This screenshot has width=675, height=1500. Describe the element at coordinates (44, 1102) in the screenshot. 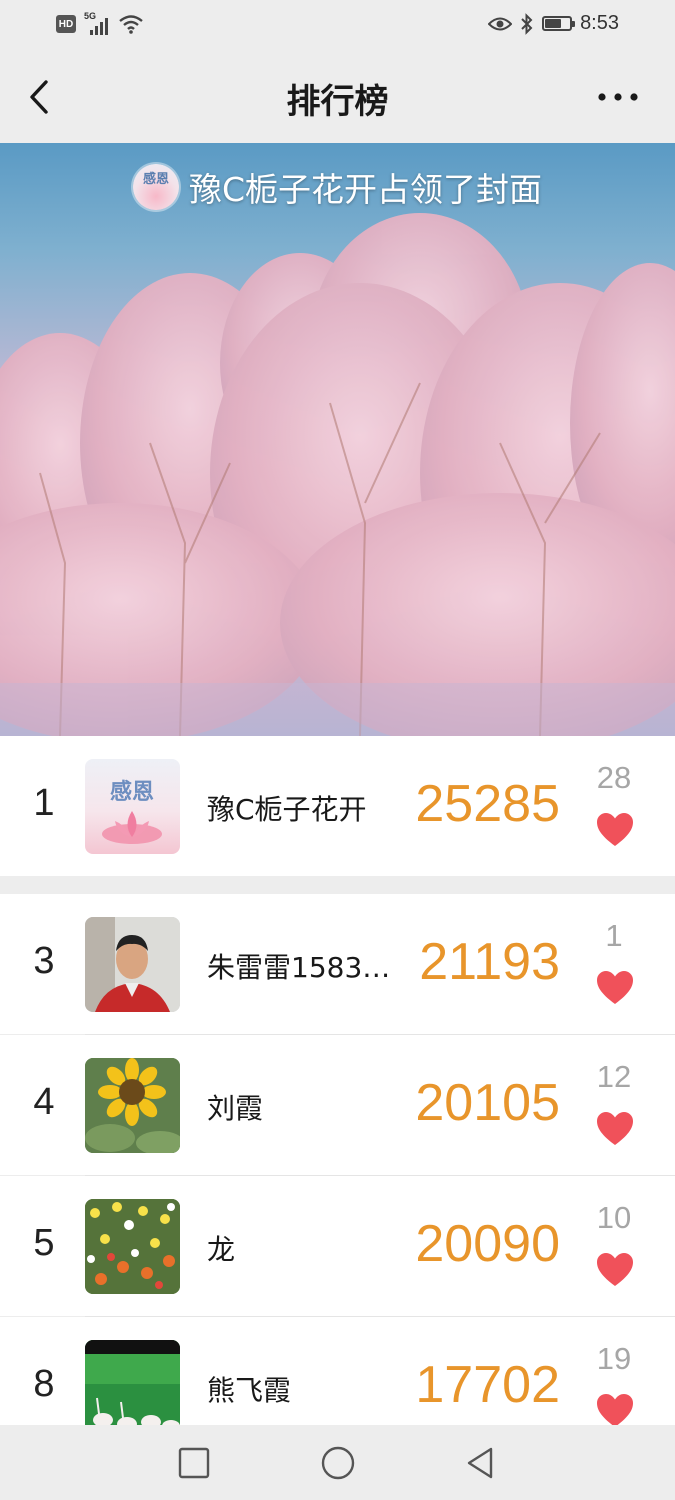

I see `rank-number: 4` at that location.